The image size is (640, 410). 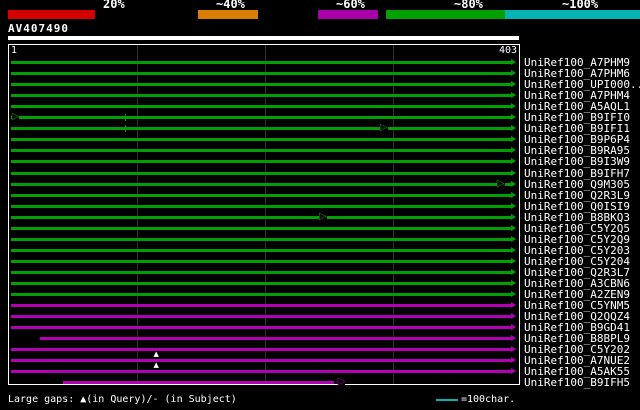 What do you see at coordinates (577, 382) in the screenshot?
I see `hit-label: UniRef100_B9IFH5` at bounding box center [577, 382].